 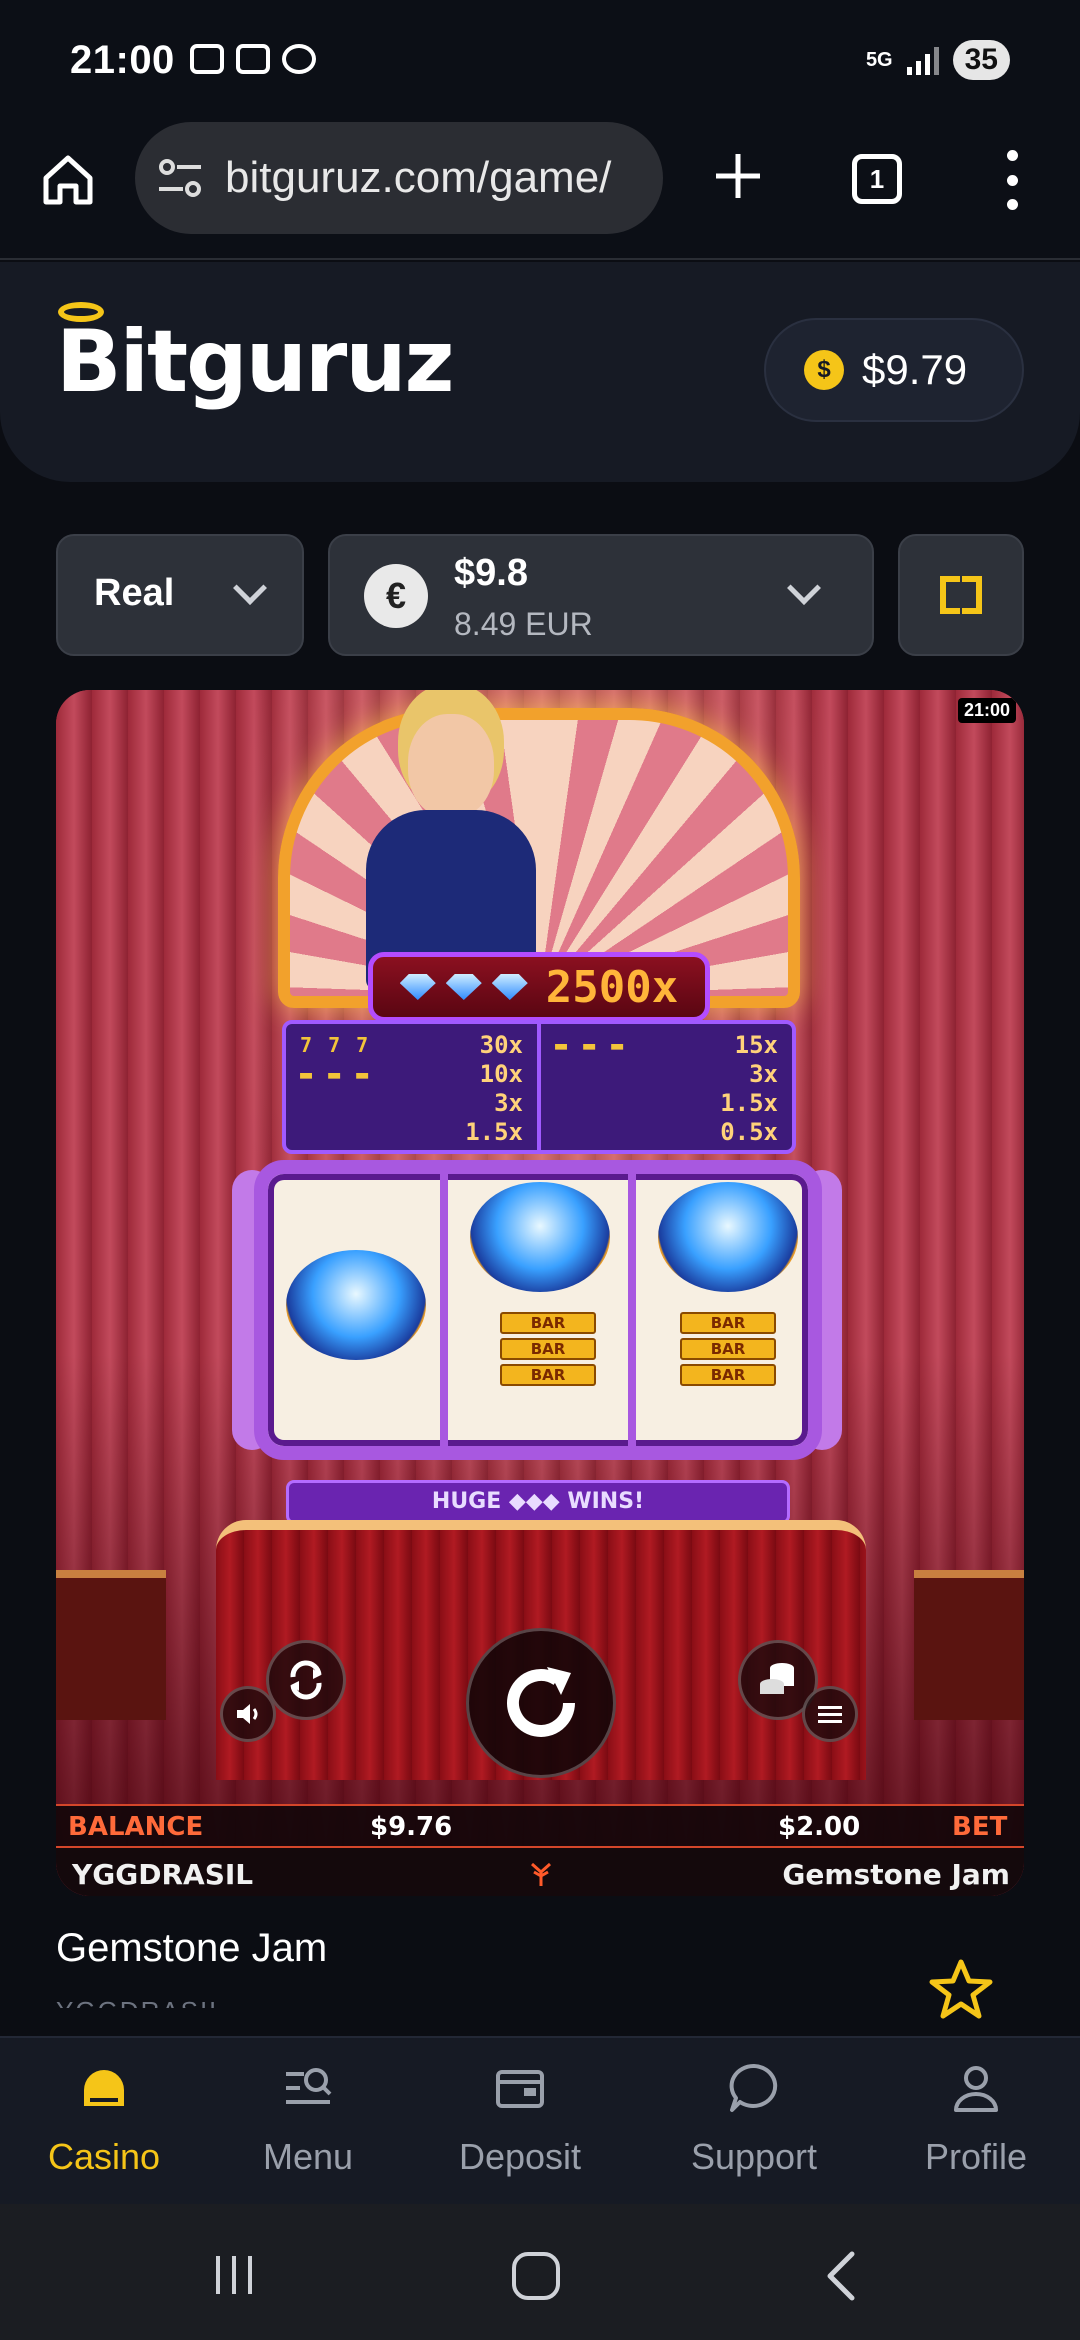 I want to click on chat-bubble-icon, so click(x=753, y=2087).